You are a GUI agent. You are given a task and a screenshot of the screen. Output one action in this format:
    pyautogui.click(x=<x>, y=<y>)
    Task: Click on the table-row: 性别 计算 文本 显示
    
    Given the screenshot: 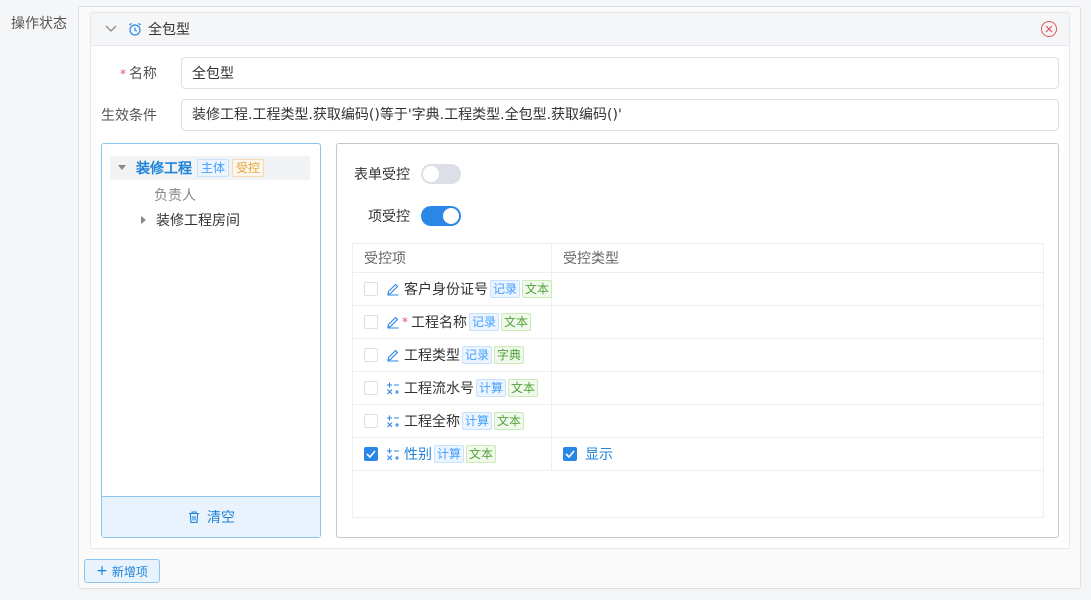 What is the action you would take?
    pyautogui.click(x=698, y=454)
    